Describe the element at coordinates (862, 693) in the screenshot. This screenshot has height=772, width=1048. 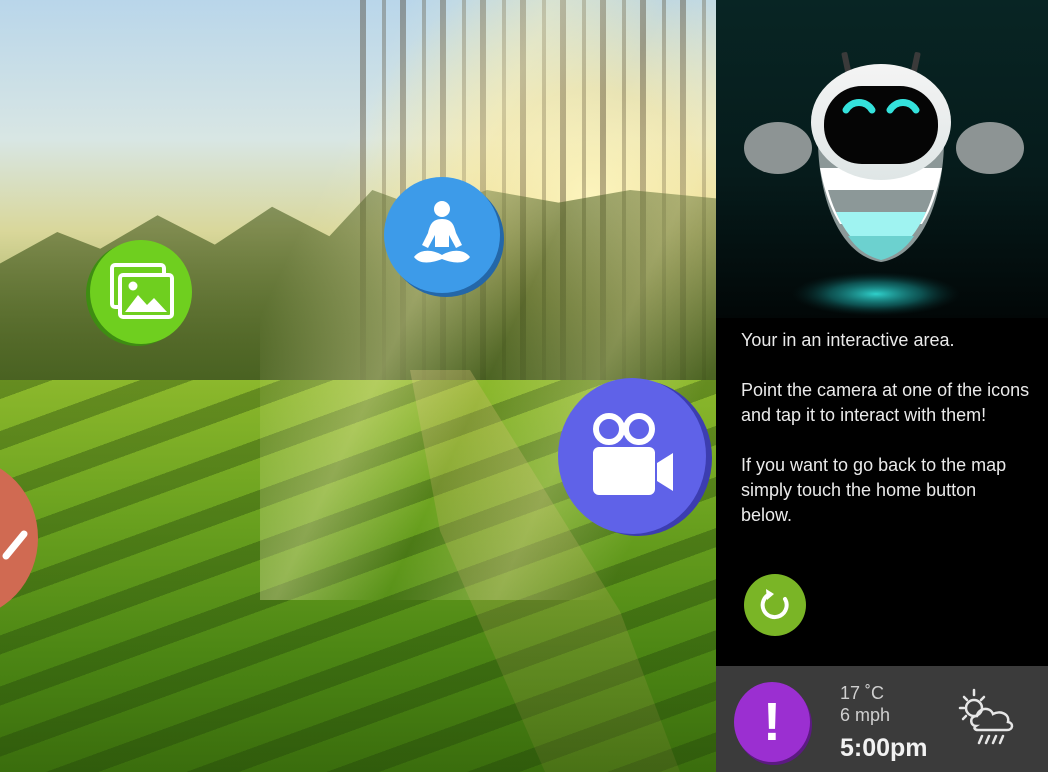
I see `temperature: 17 ˚C` at that location.